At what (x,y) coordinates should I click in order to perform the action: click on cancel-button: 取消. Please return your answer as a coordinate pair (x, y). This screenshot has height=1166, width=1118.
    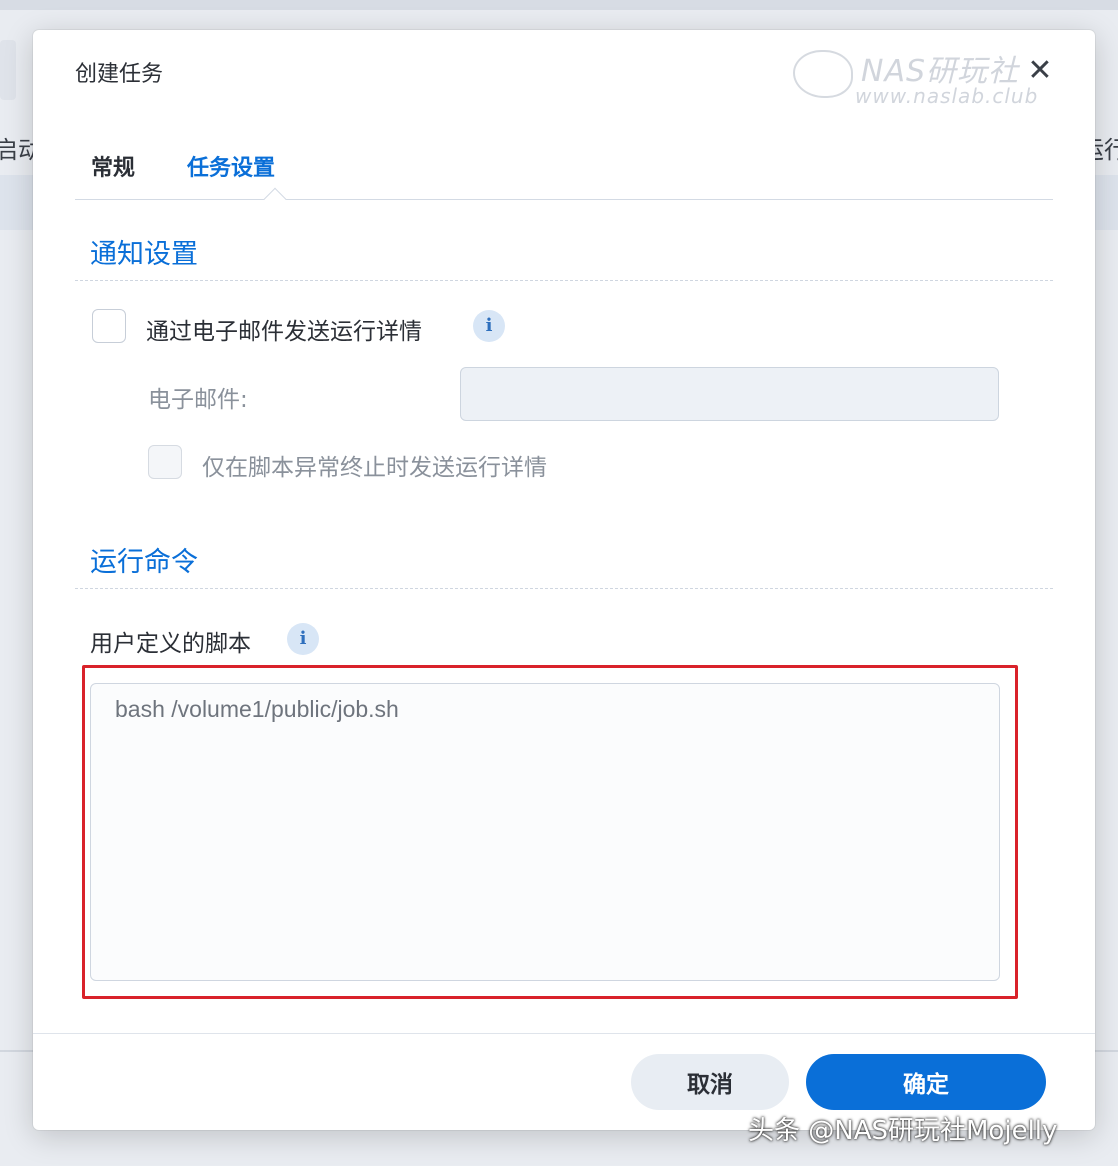
    Looking at the image, I should click on (710, 1082).